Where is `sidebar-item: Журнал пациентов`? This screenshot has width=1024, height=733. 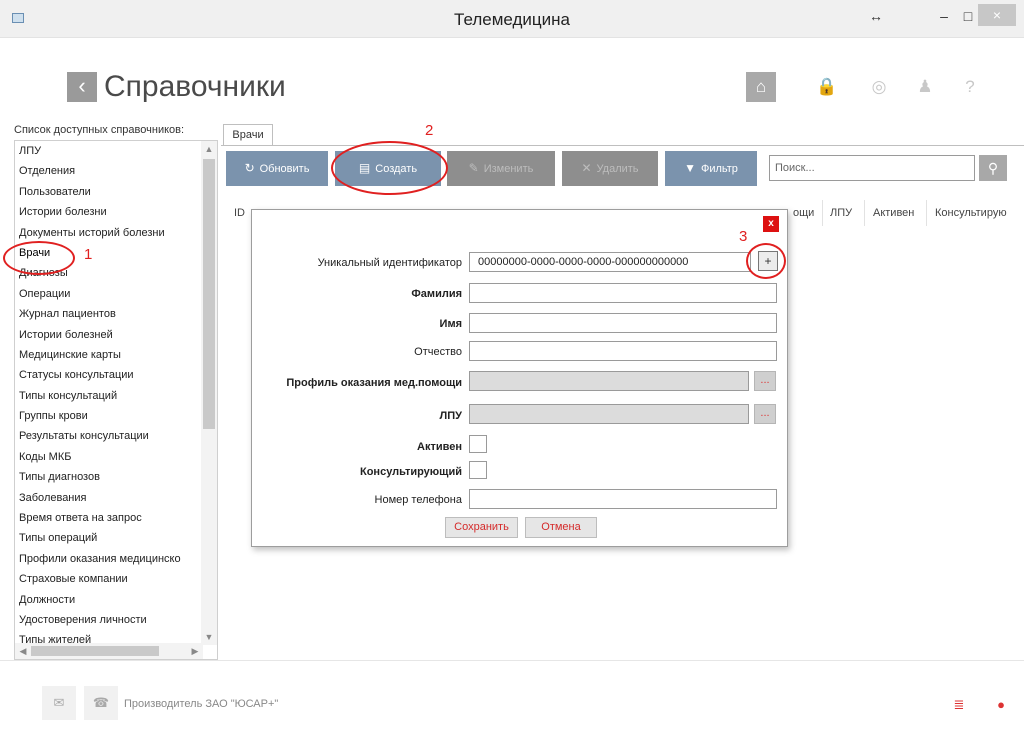 sidebar-item: Журнал пациентов is located at coordinates (109, 314).